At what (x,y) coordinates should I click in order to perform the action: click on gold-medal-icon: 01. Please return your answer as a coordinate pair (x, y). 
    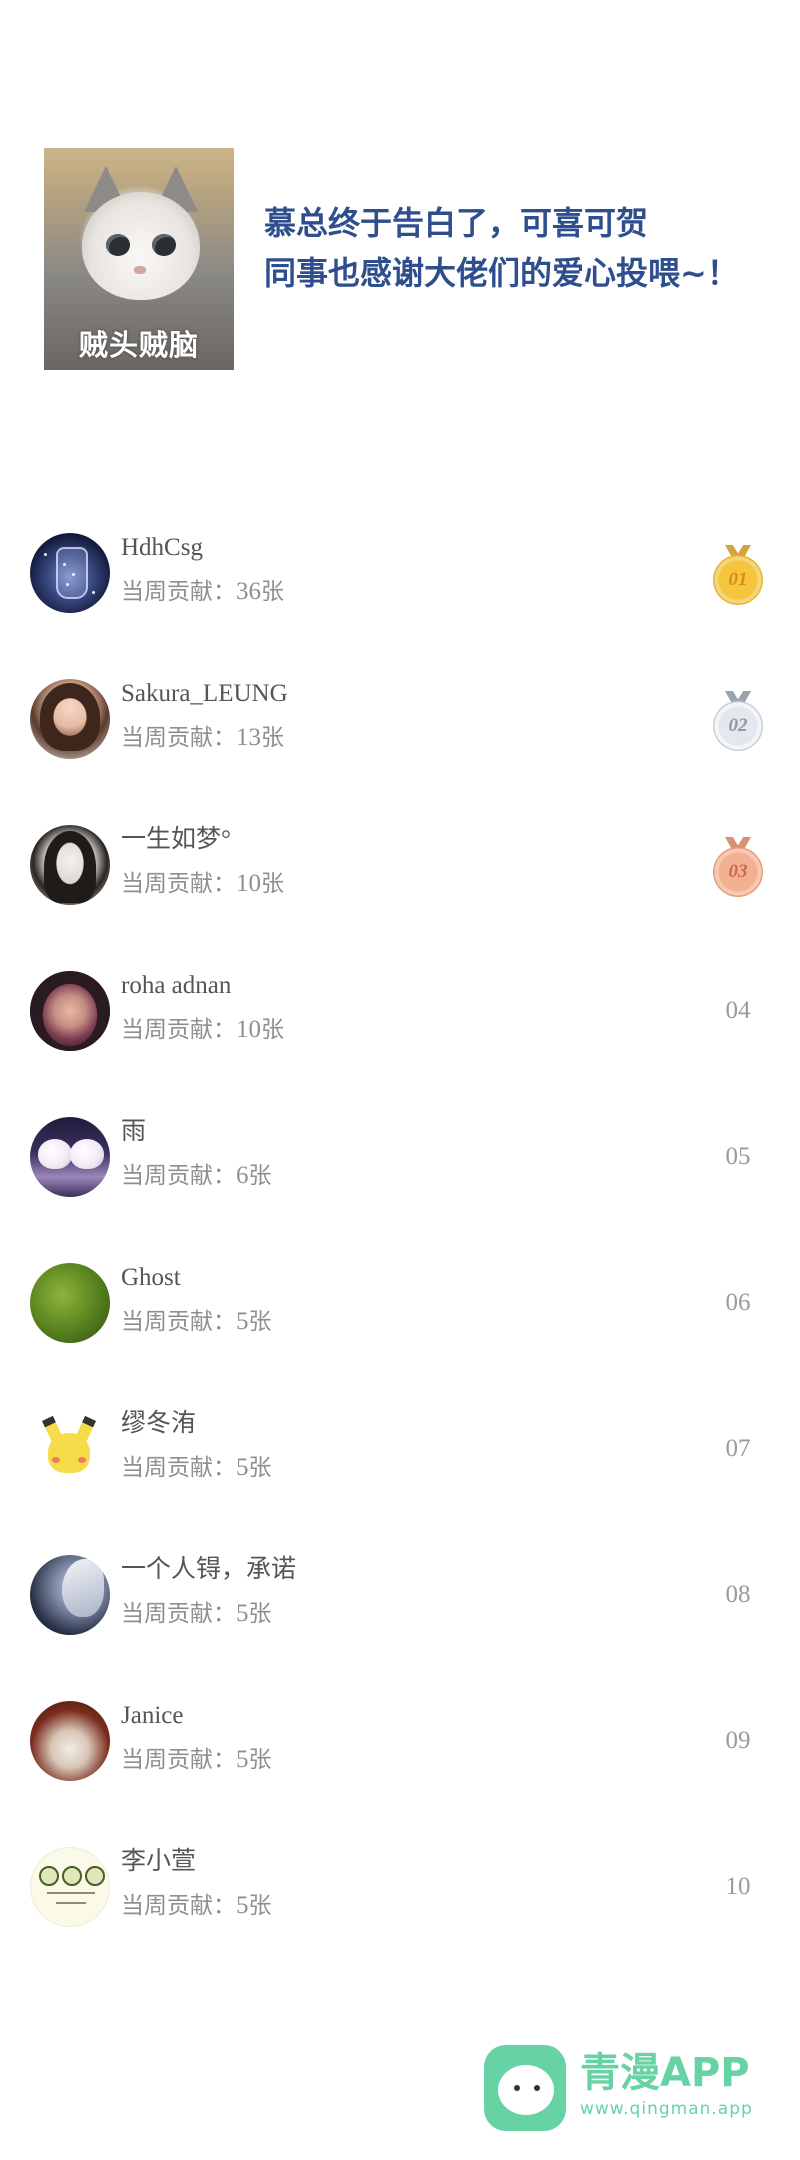
    Looking at the image, I should click on (738, 575).